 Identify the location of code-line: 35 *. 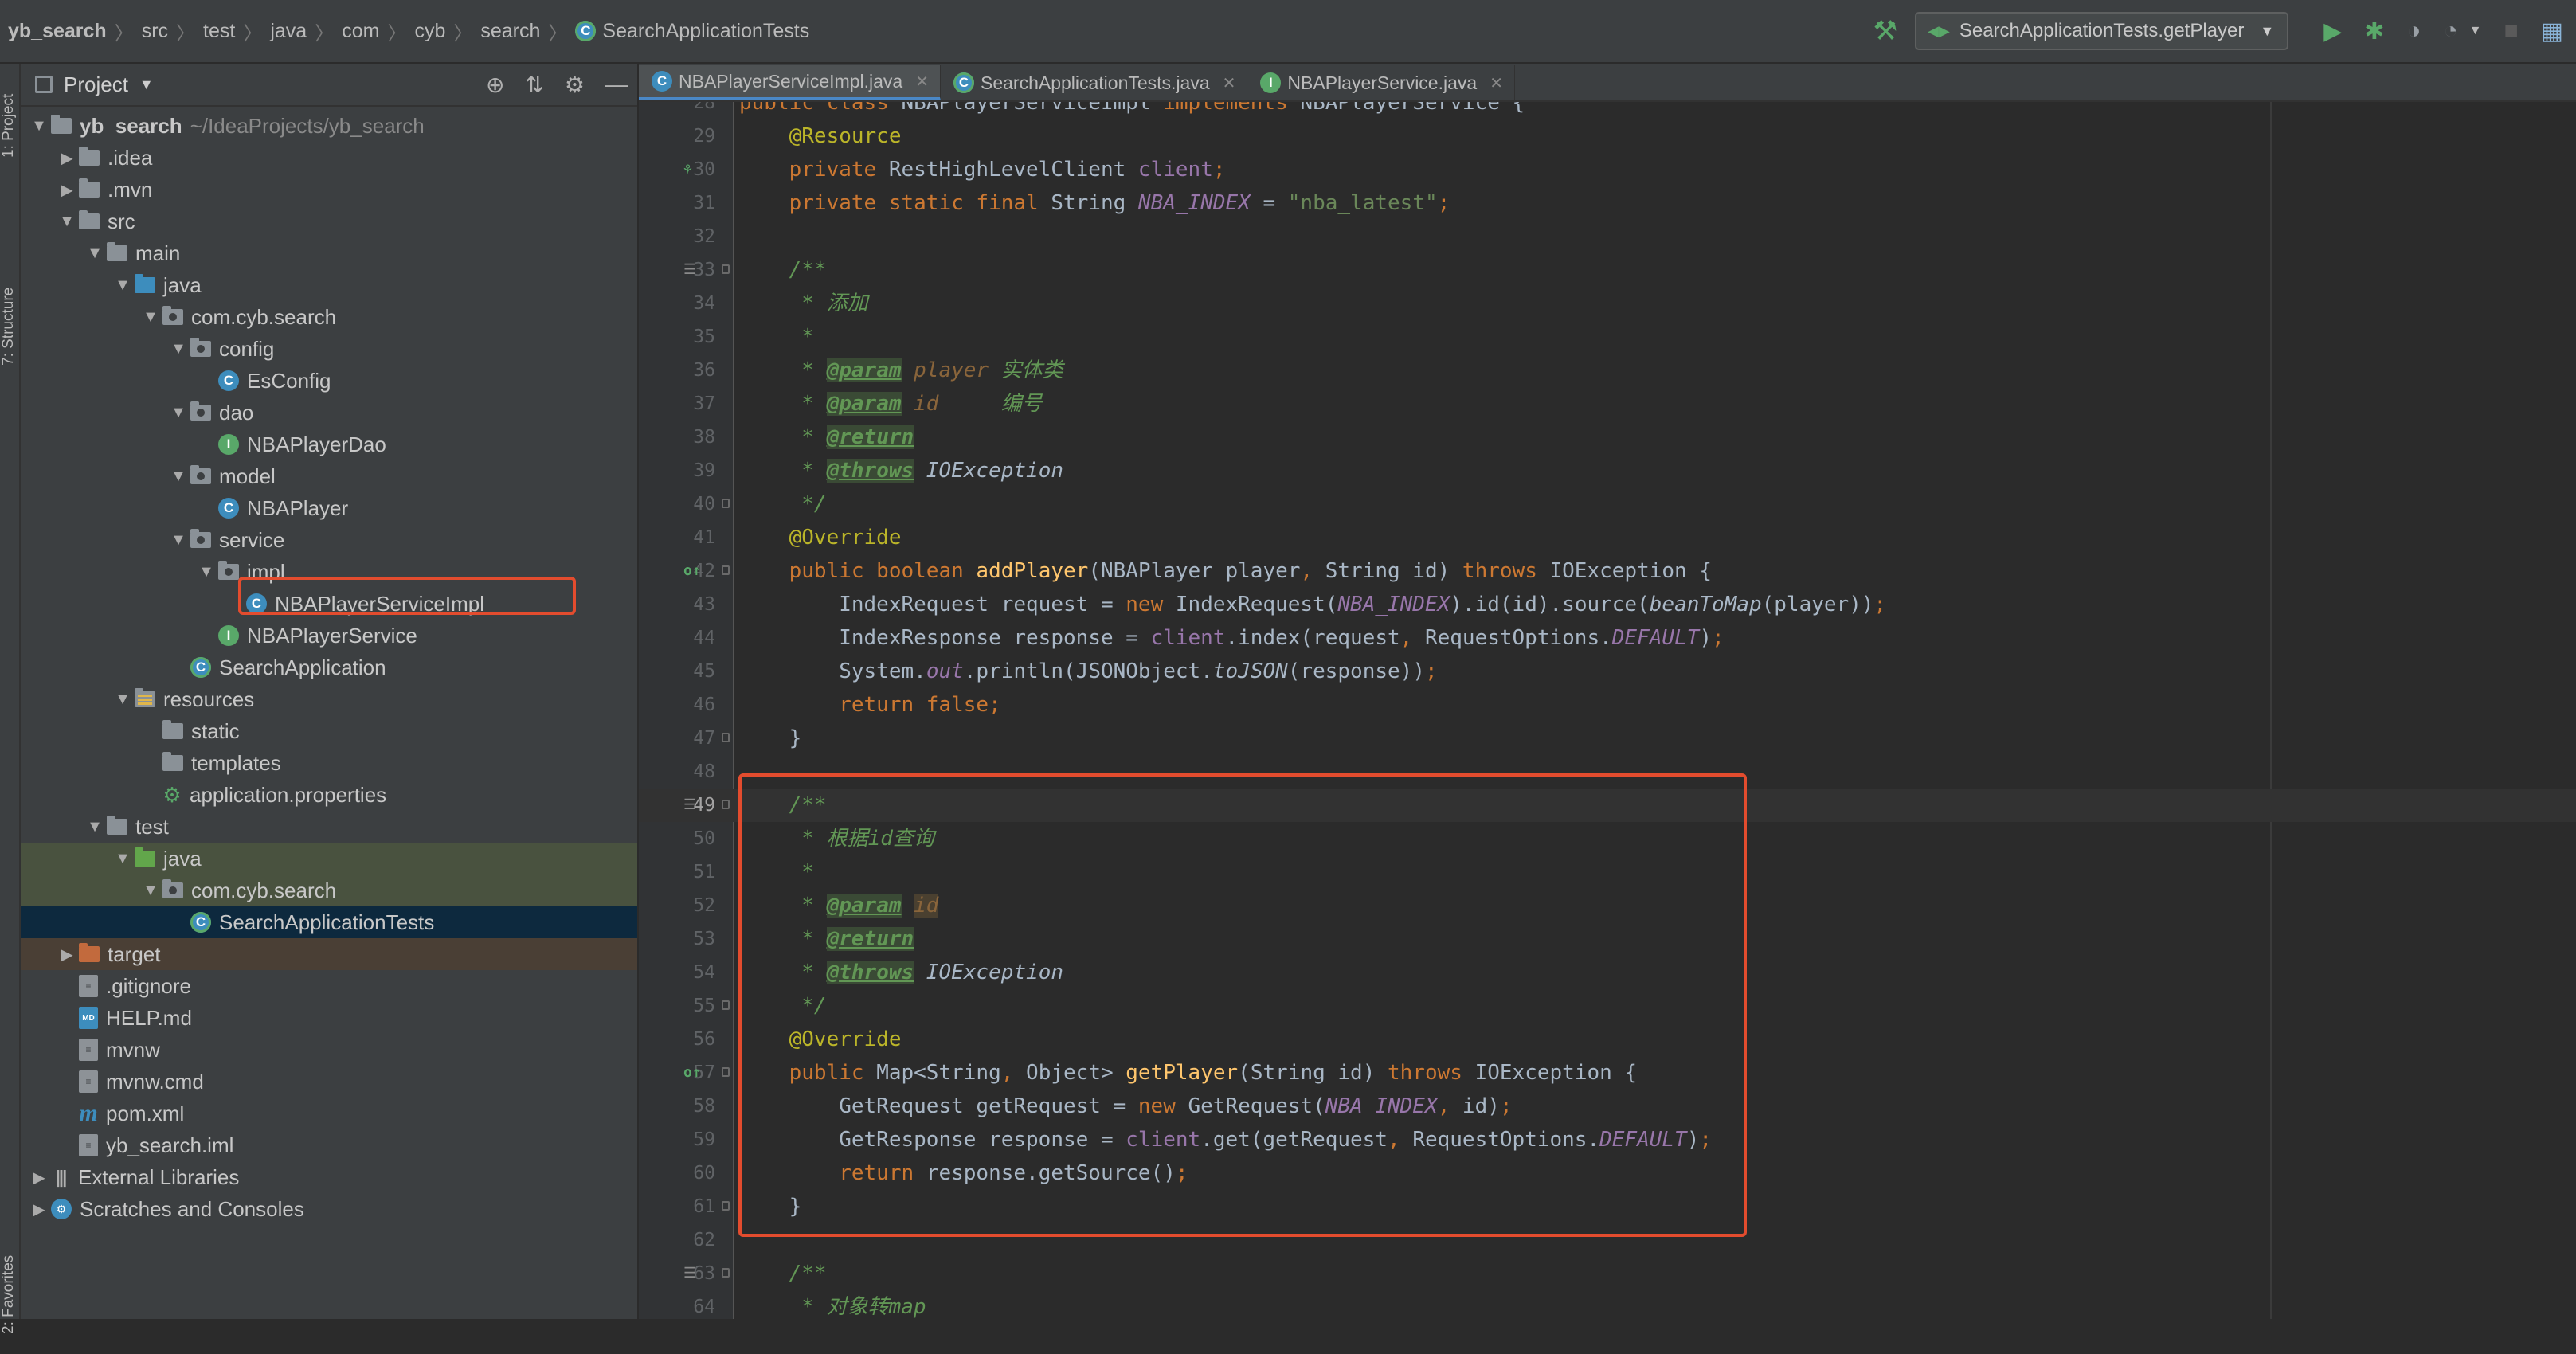
(1607, 337).